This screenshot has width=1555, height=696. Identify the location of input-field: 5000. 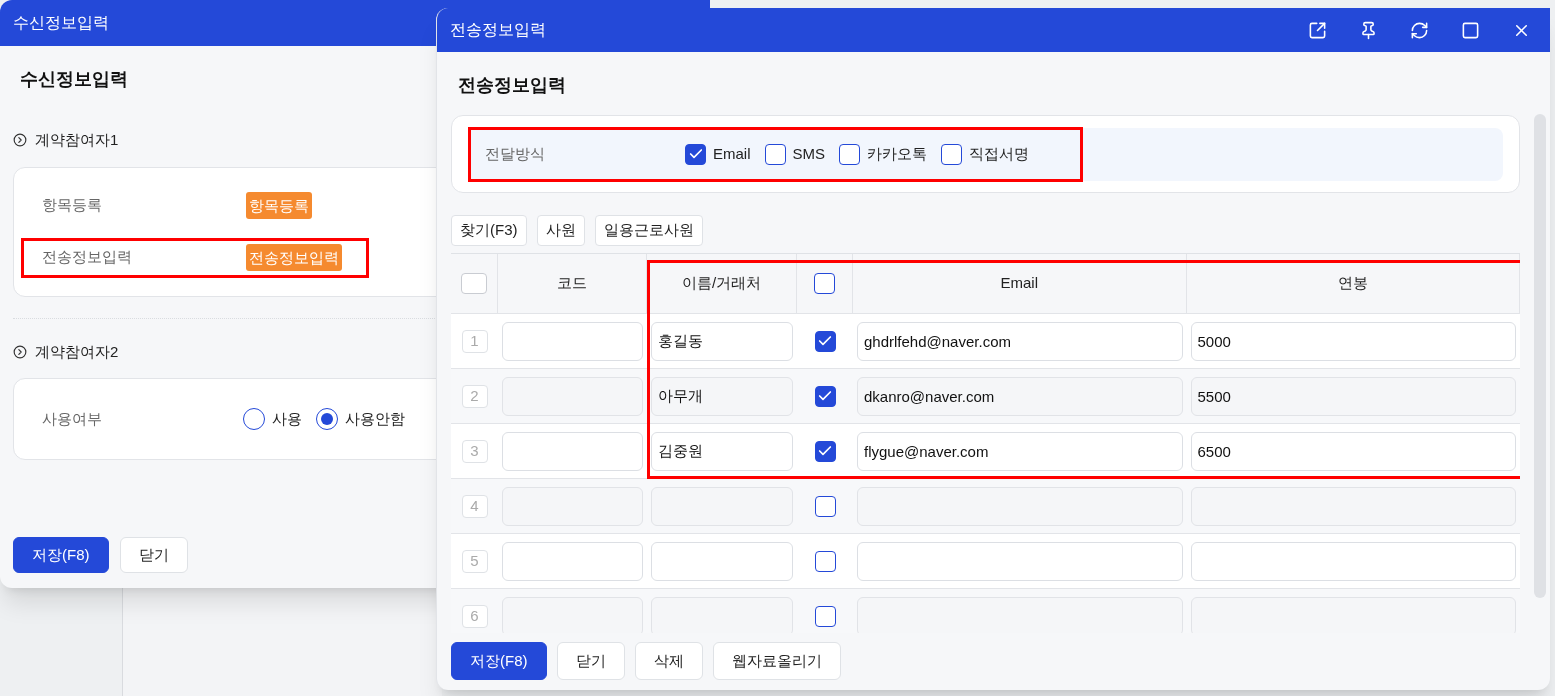
(1353, 341).